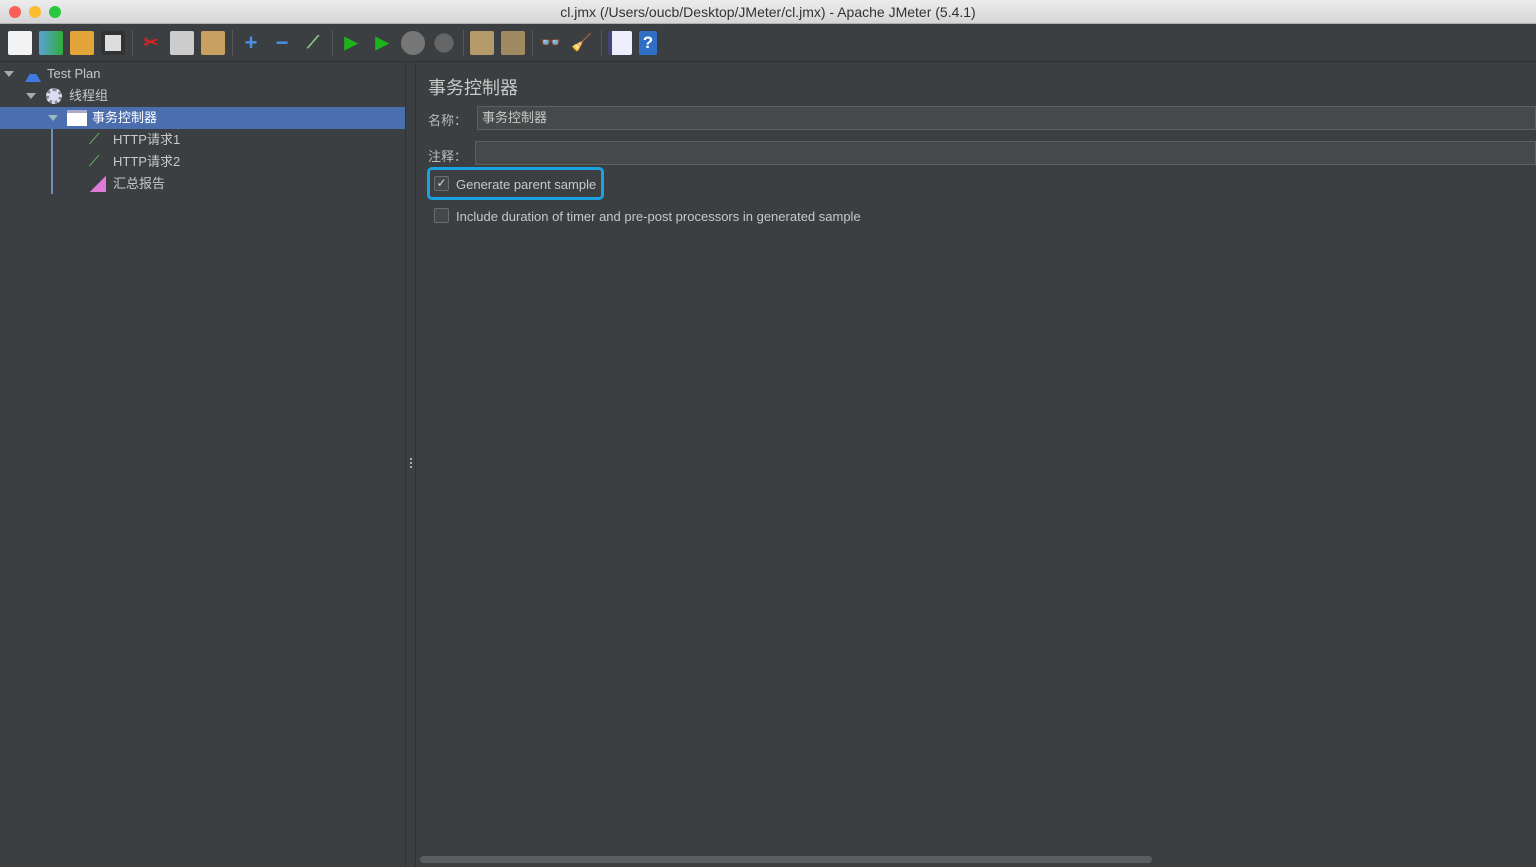  What do you see at coordinates (482, 43) in the screenshot?
I see `clear-icon` at bounding box center [482, 43].